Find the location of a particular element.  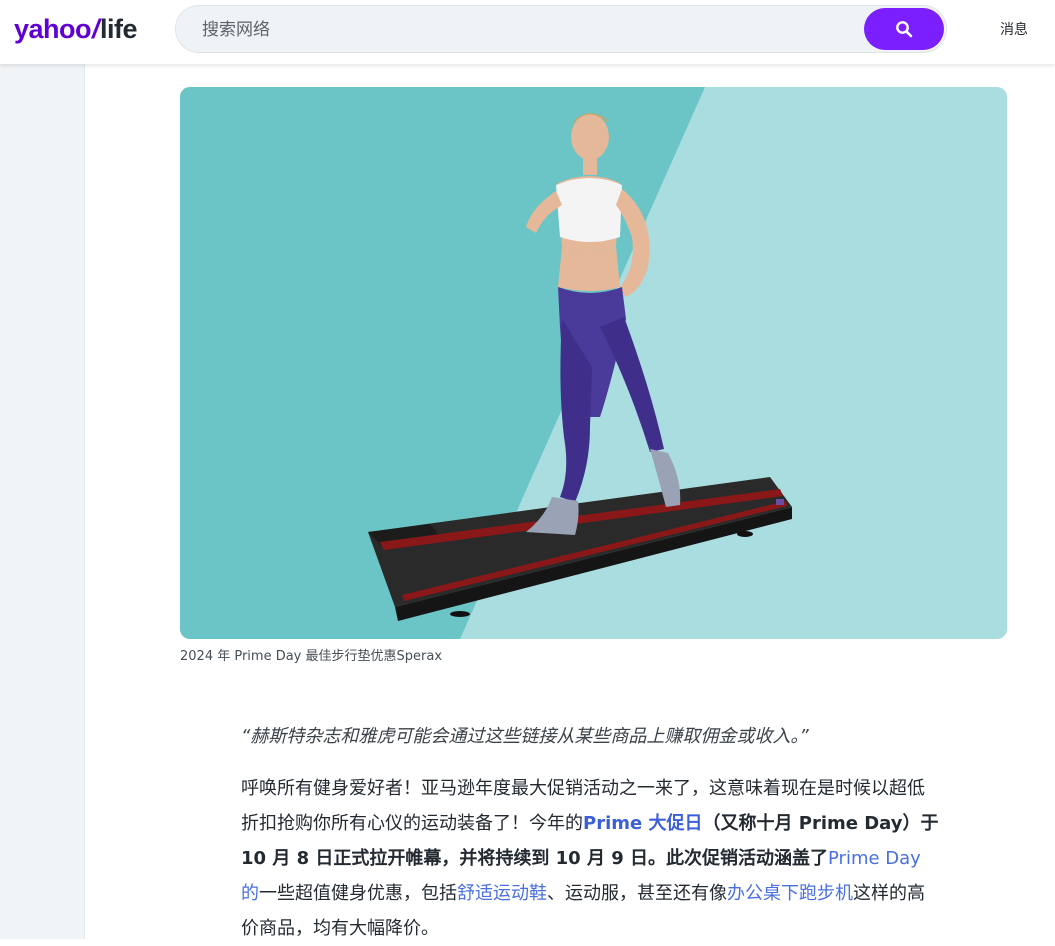

left-rail is located at coordinates (42, 501).